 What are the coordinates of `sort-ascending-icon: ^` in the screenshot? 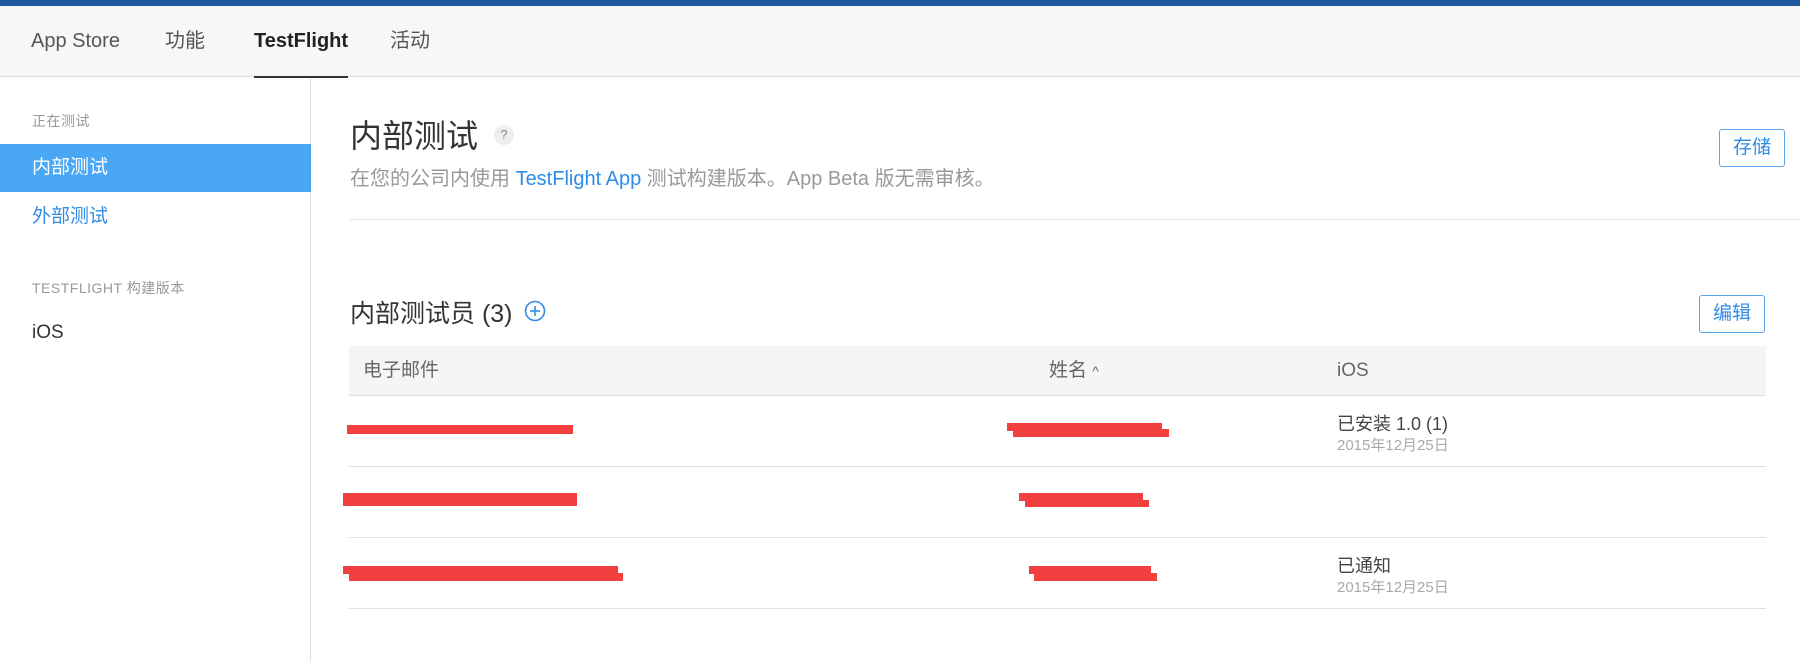 It's located at (1095, 371).